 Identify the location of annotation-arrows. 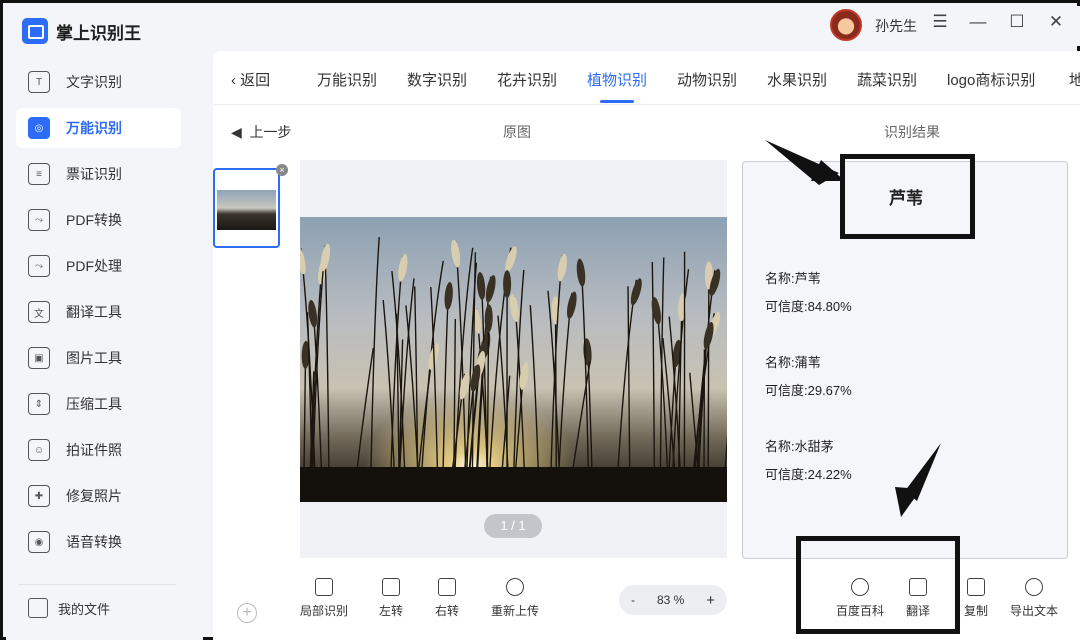
(853, 328).